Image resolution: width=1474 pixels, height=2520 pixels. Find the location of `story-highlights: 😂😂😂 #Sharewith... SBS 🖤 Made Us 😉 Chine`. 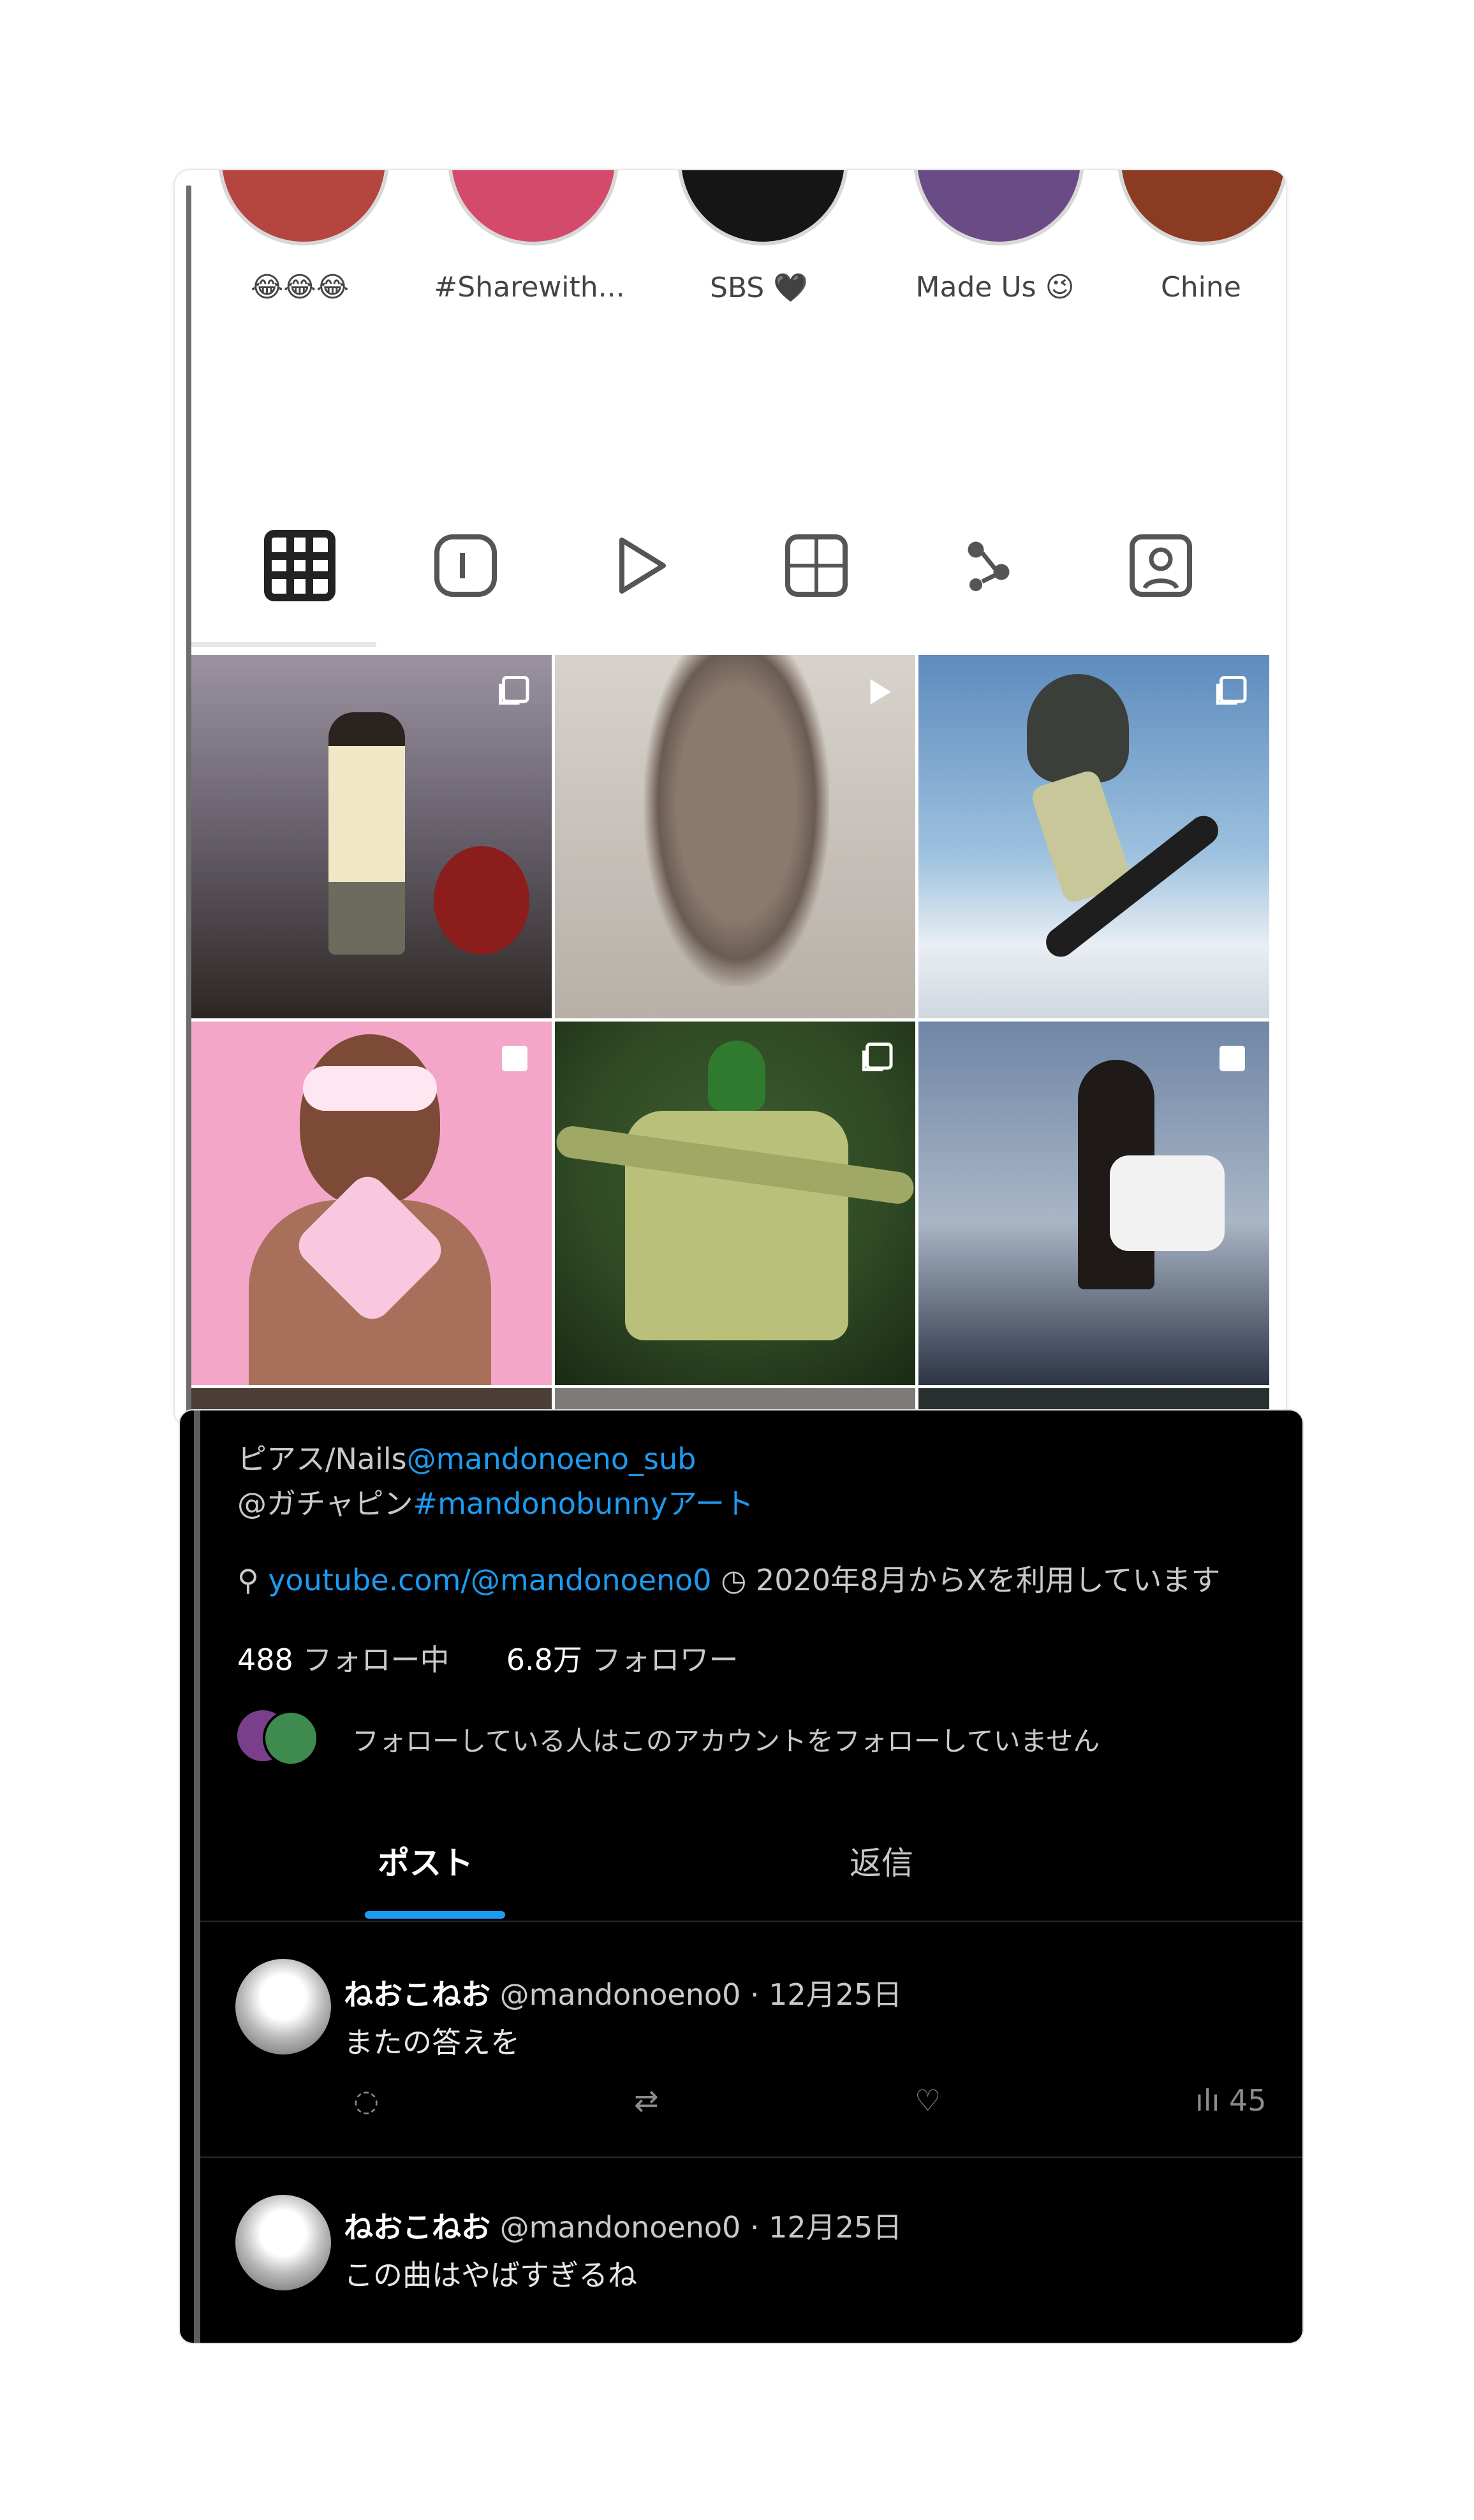

story-highlights: 😂😂😂 #Sharewith... SBS 🖤 Made Us 😉 Chine is located at coordinates (738, 256).